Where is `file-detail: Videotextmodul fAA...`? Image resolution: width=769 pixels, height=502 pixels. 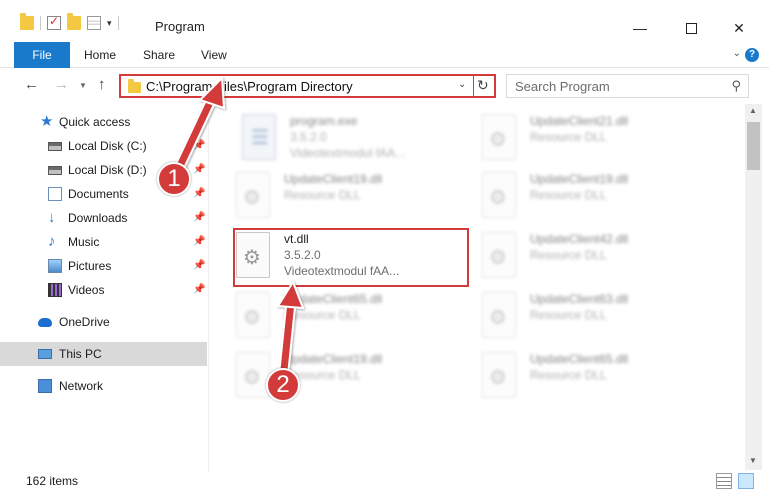 file-detail: Videotextmodul fAA... is located at coordinates (348, 153).